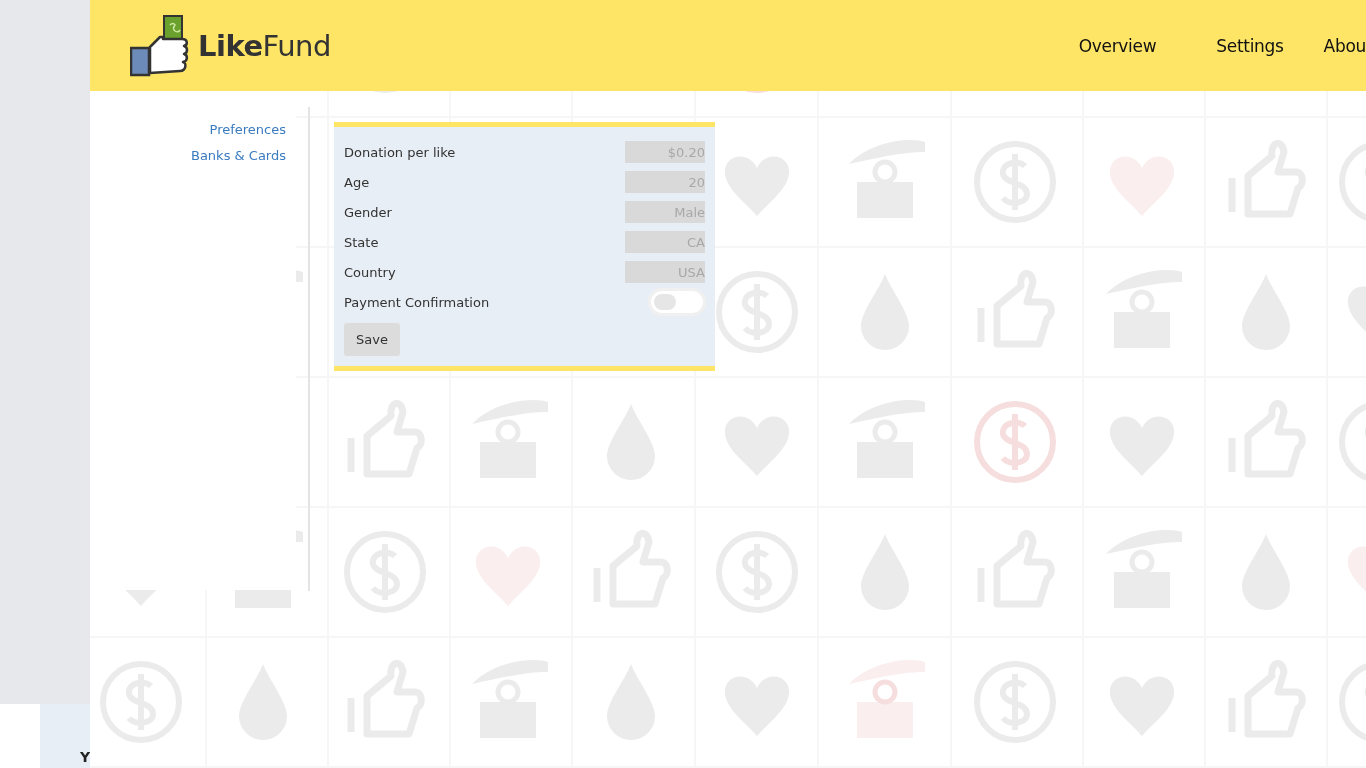 This screenshot has width=1366, height=768. Describe the element at coordinates (1344, 45) in the screenshot. I see `nav-link: Abou` at that location.